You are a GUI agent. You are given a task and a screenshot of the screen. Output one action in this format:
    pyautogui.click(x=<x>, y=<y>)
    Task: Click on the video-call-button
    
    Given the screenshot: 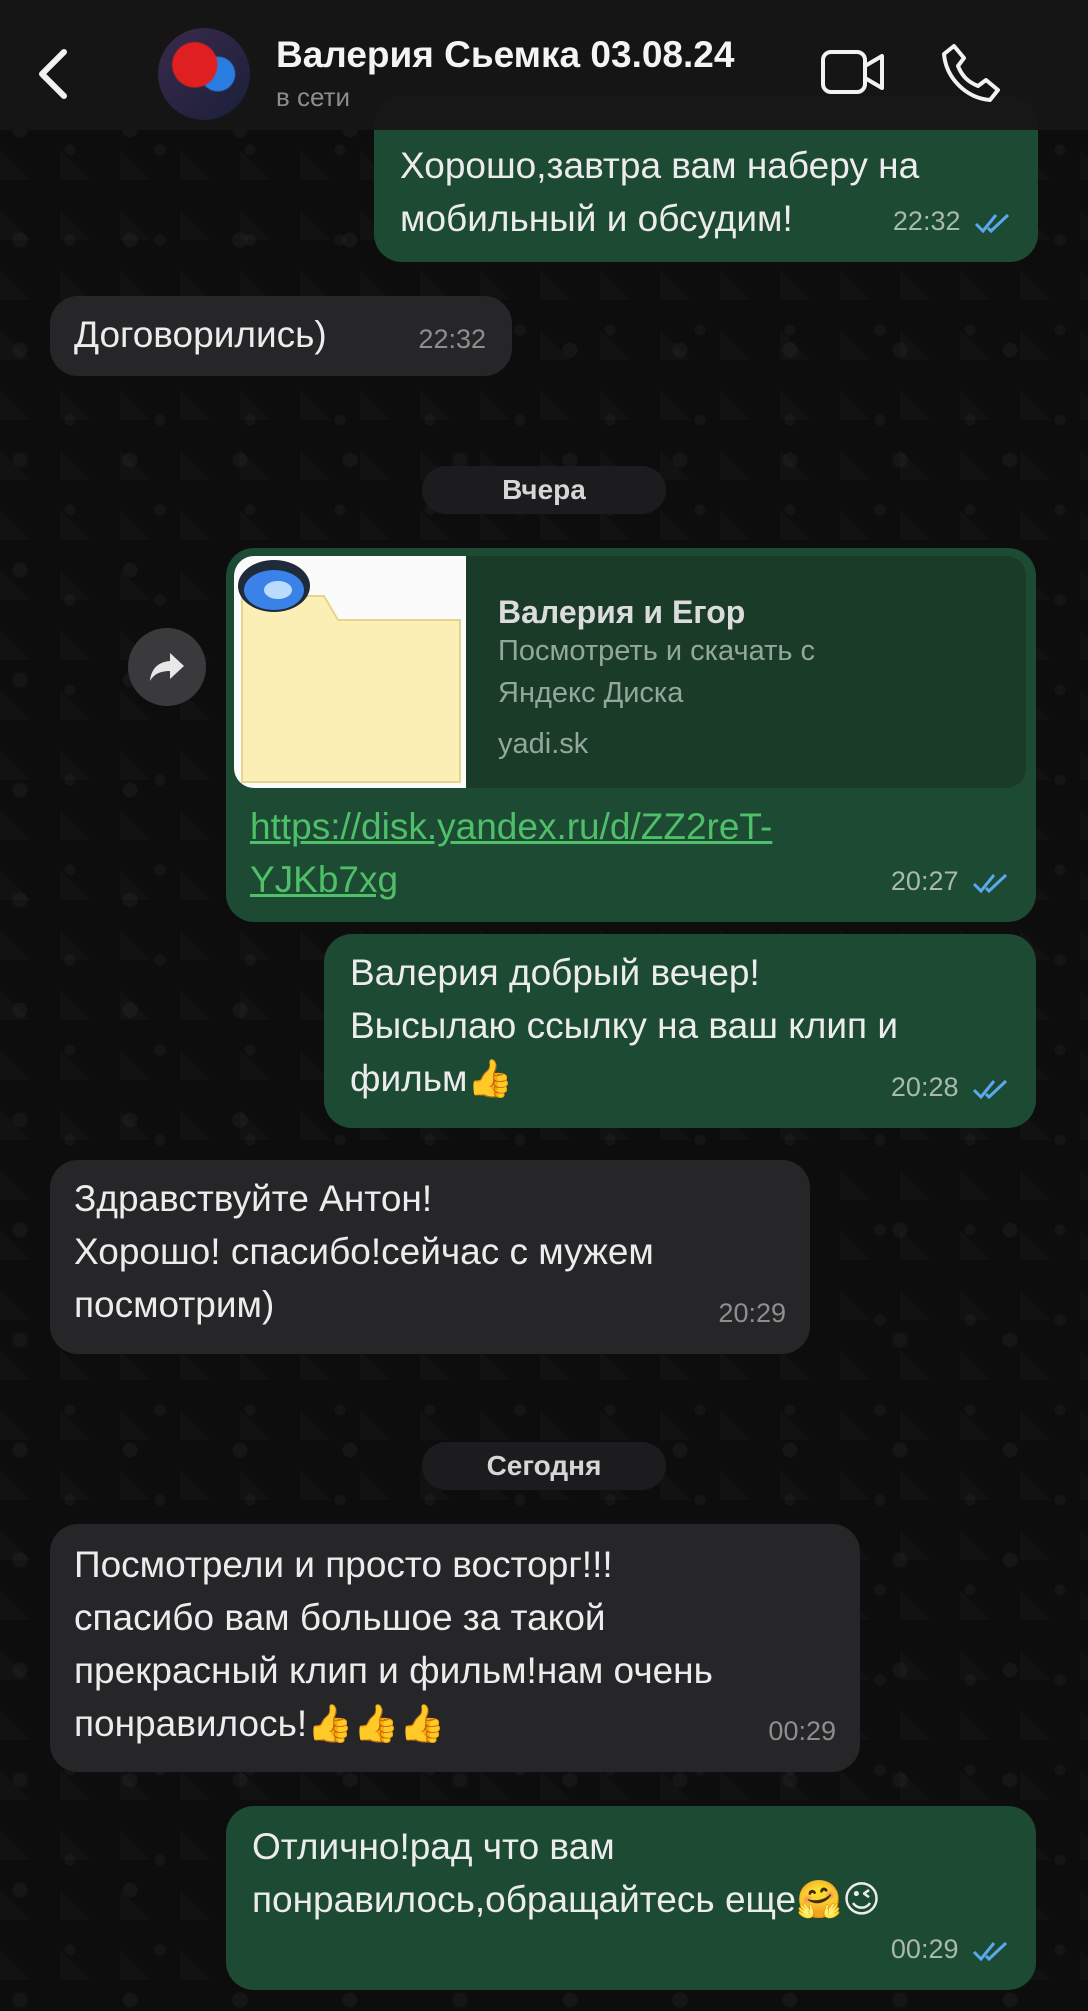 What is the action you would take?
    pyautogui.click(x=853, y=72)
    